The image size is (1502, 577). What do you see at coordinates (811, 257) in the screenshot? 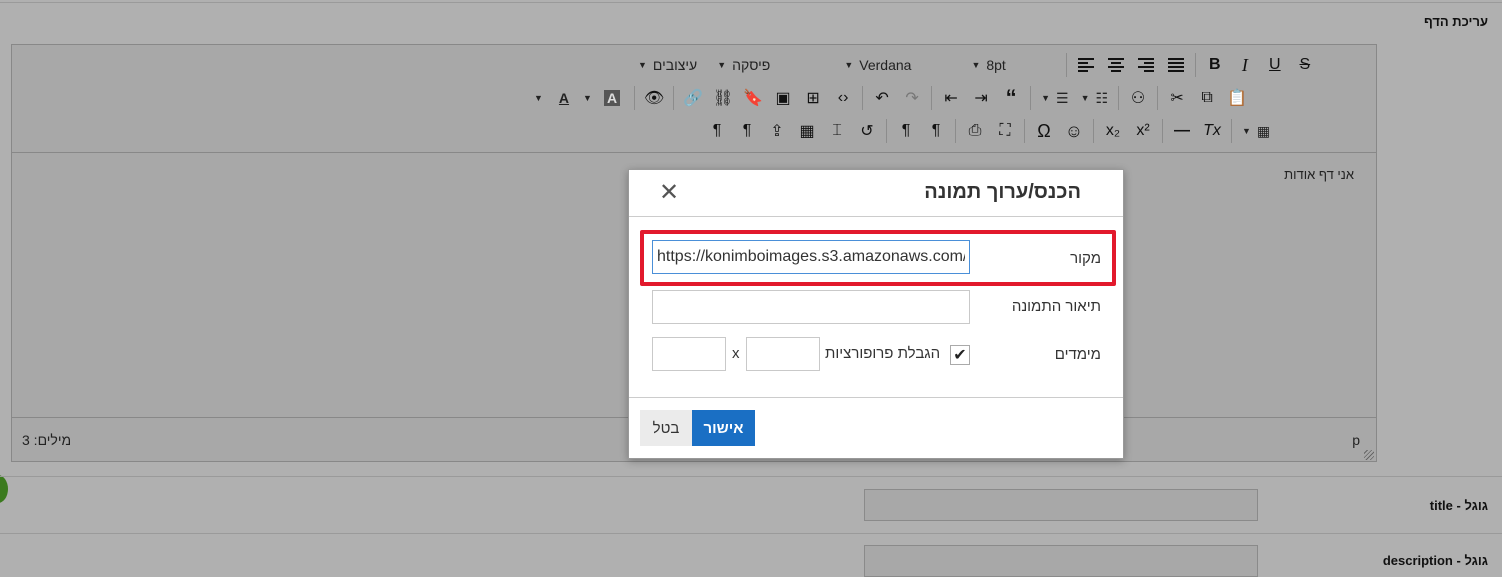
I see `source-url-input` at bounding box center [811, 257].